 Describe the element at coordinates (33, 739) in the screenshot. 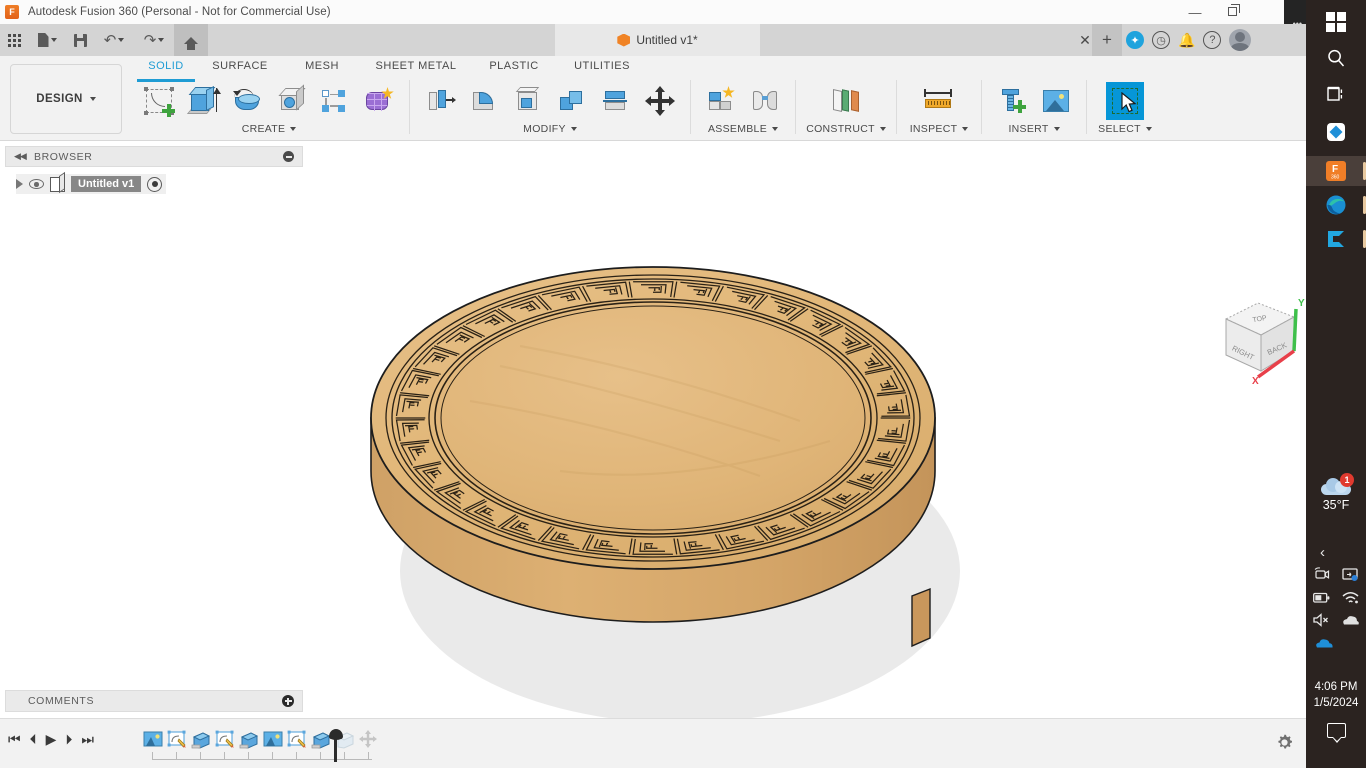

I see `step-back-button: ⏴` at that location.